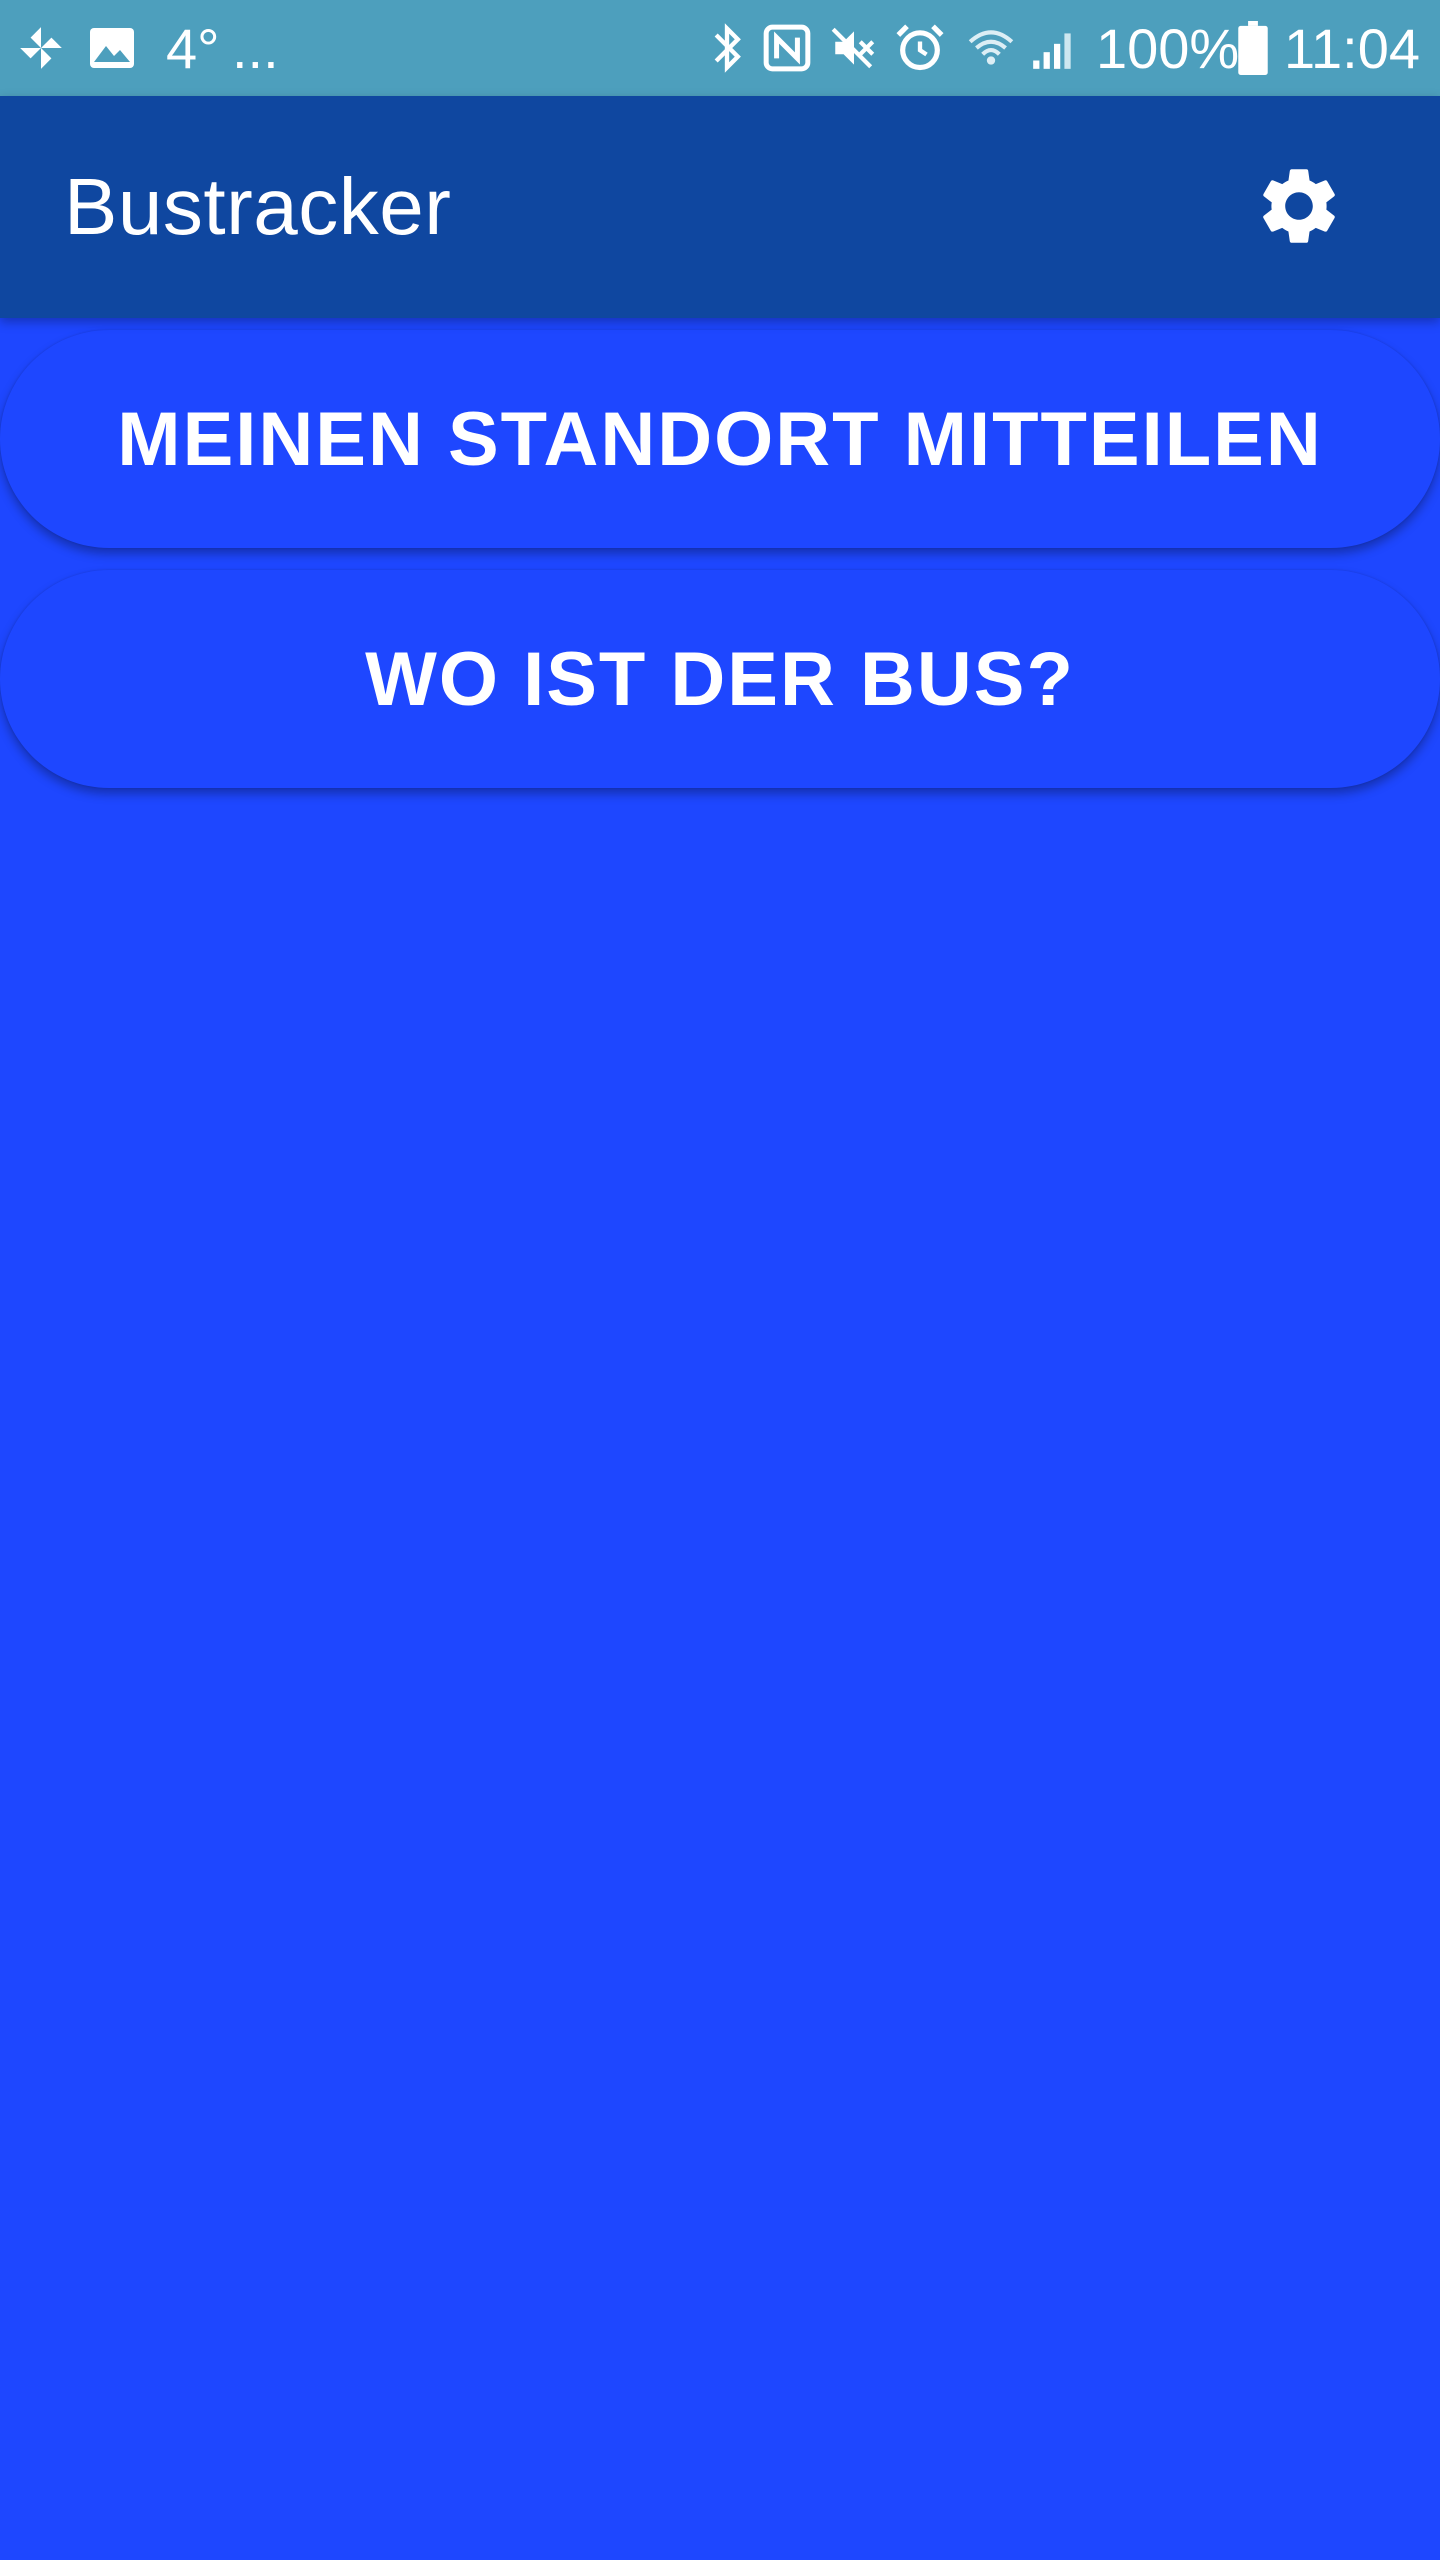  I want to click on mute-icon, so click(854, 48).